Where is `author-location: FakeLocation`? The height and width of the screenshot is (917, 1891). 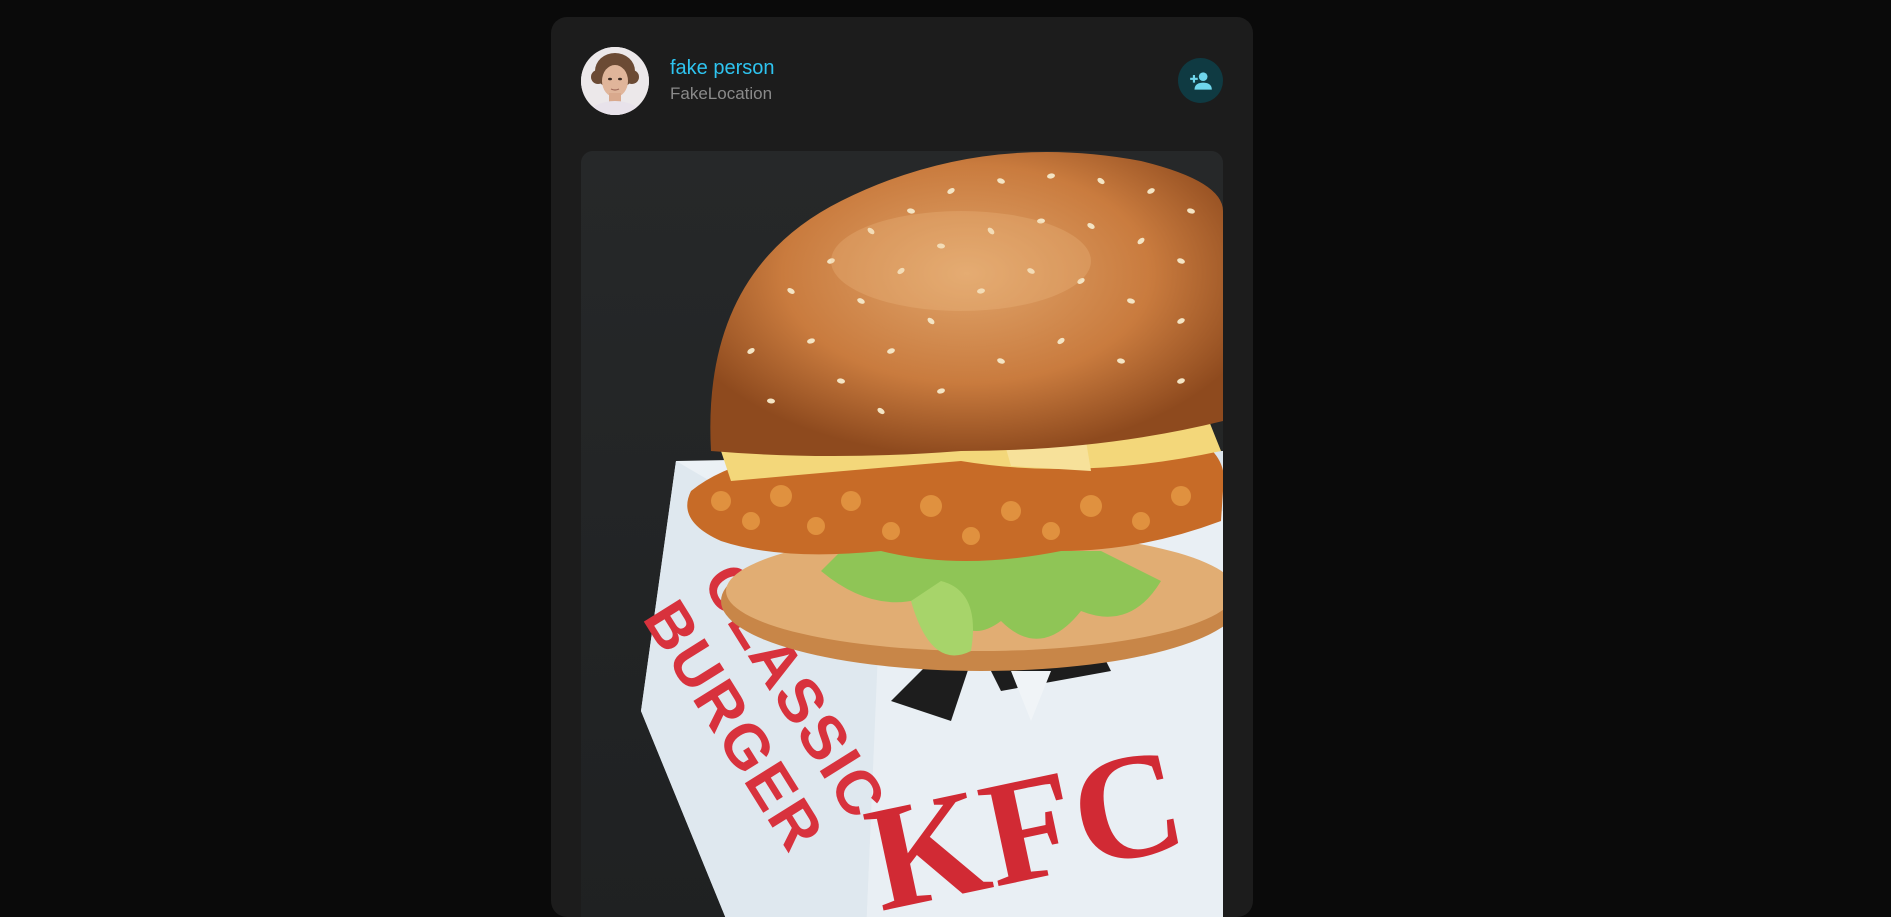
author-location: FakeLocation is located at coordinates (721, 93).